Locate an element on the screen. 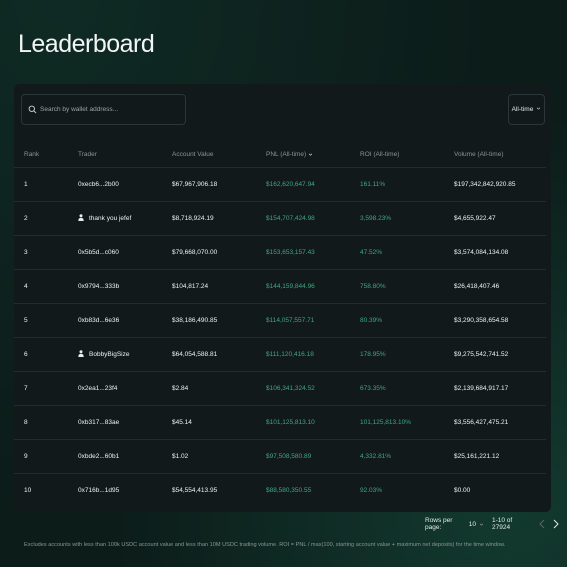 The height and width of the screenshot is (567, 567). trader-cell: BobbyBigSize is located at coordinates (125, 354).